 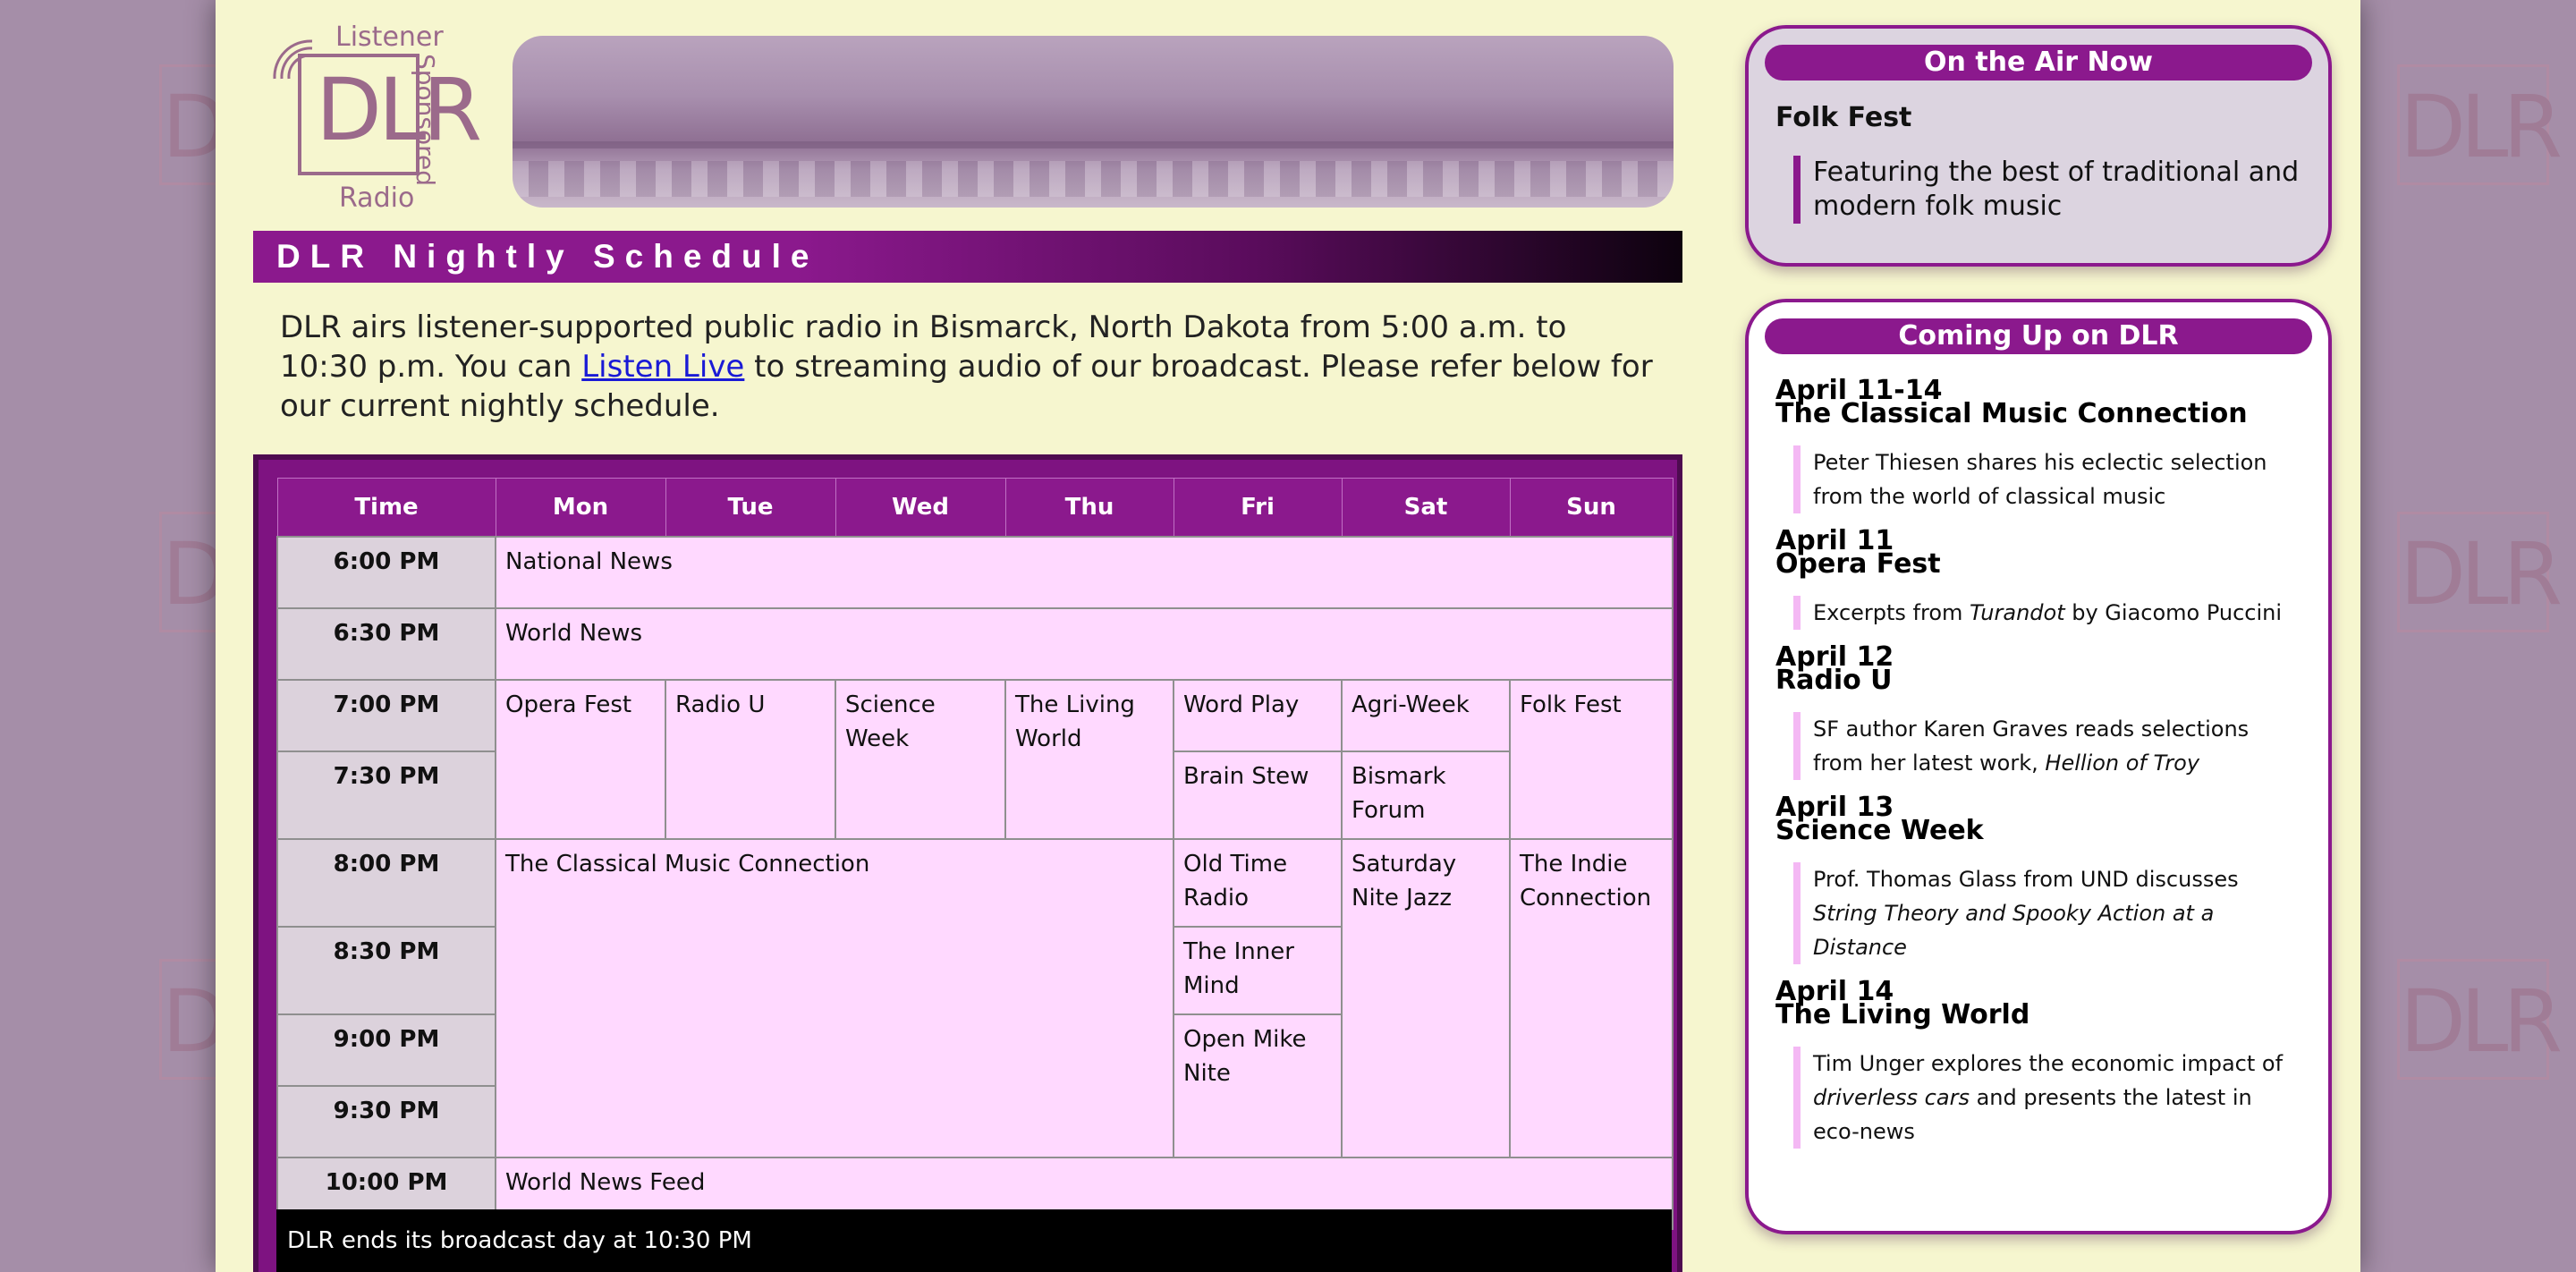 I want to click on listen-live-link: Listen Live, so click(x=662, y=367).